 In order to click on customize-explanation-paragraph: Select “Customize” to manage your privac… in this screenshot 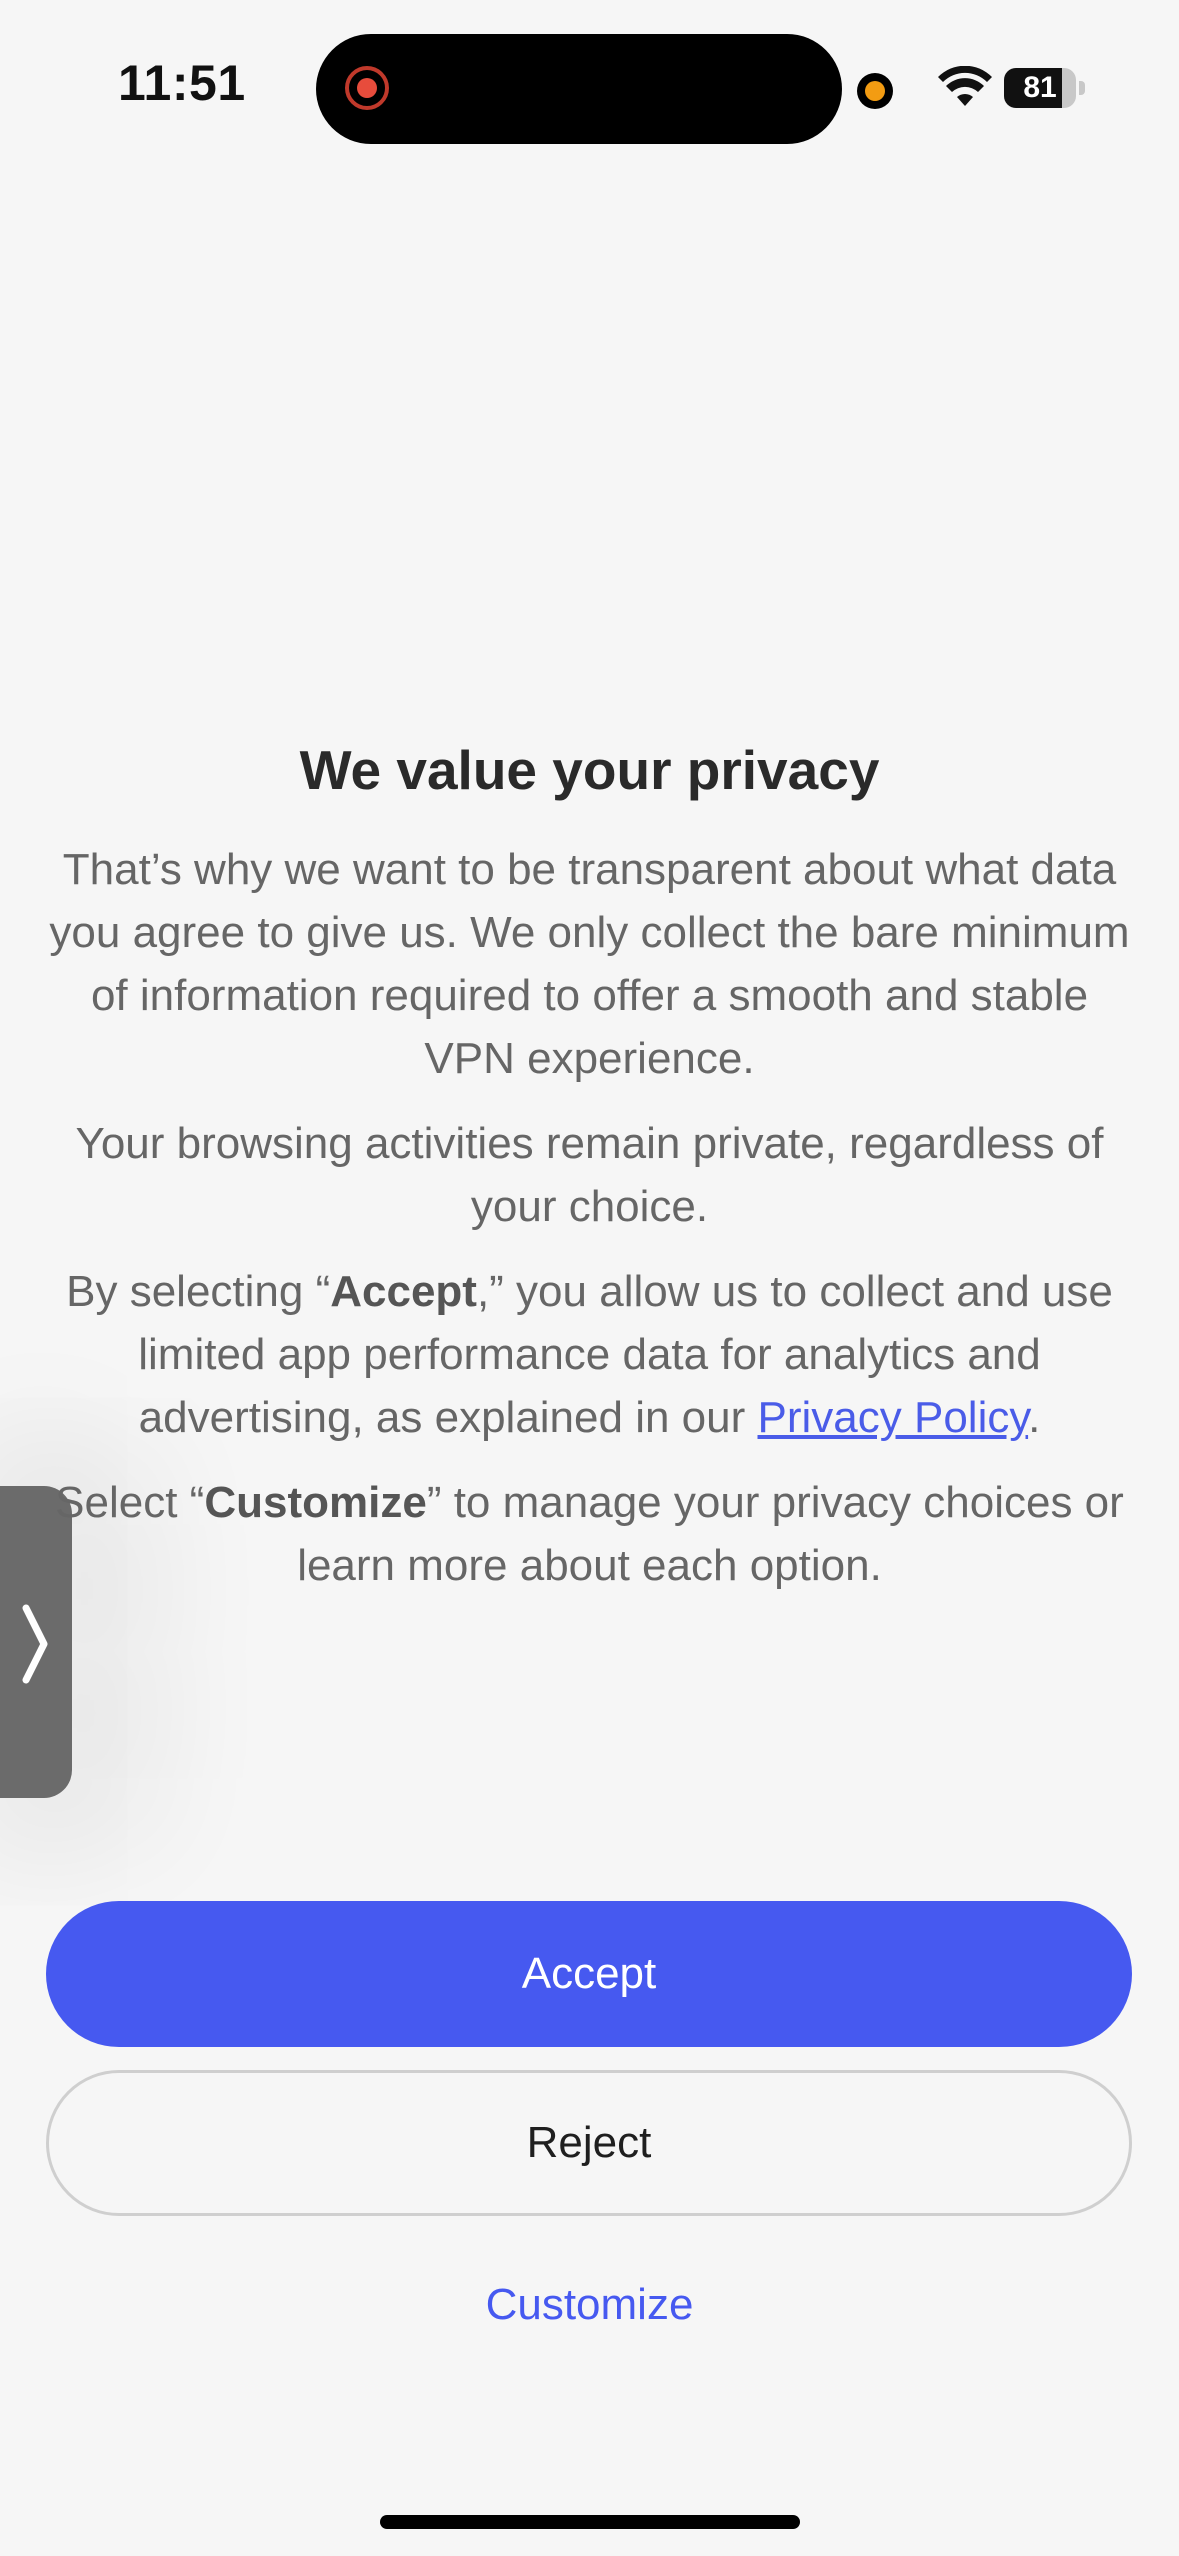, I will do `click(589, 1534)`.